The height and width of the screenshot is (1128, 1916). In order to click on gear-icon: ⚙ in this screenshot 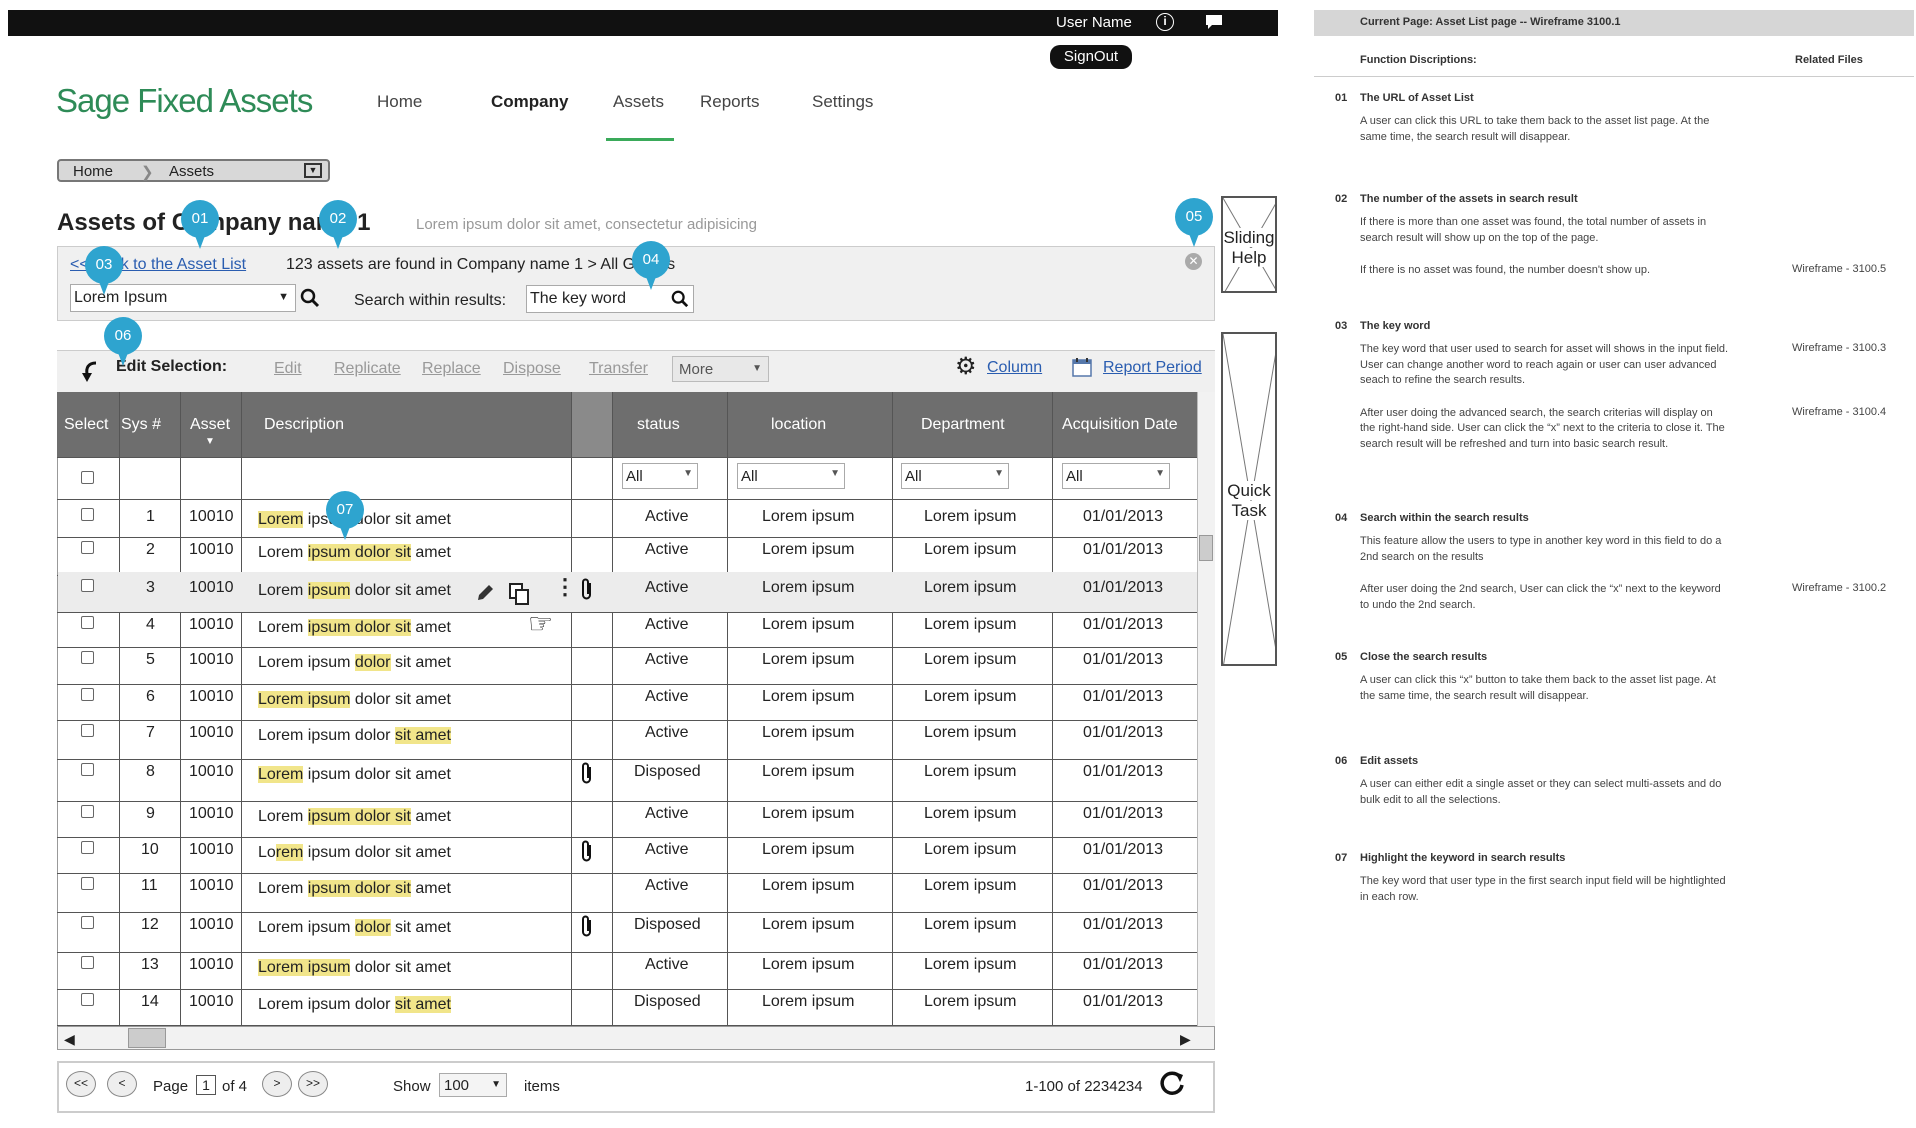, I will do `click(966, 367)`.